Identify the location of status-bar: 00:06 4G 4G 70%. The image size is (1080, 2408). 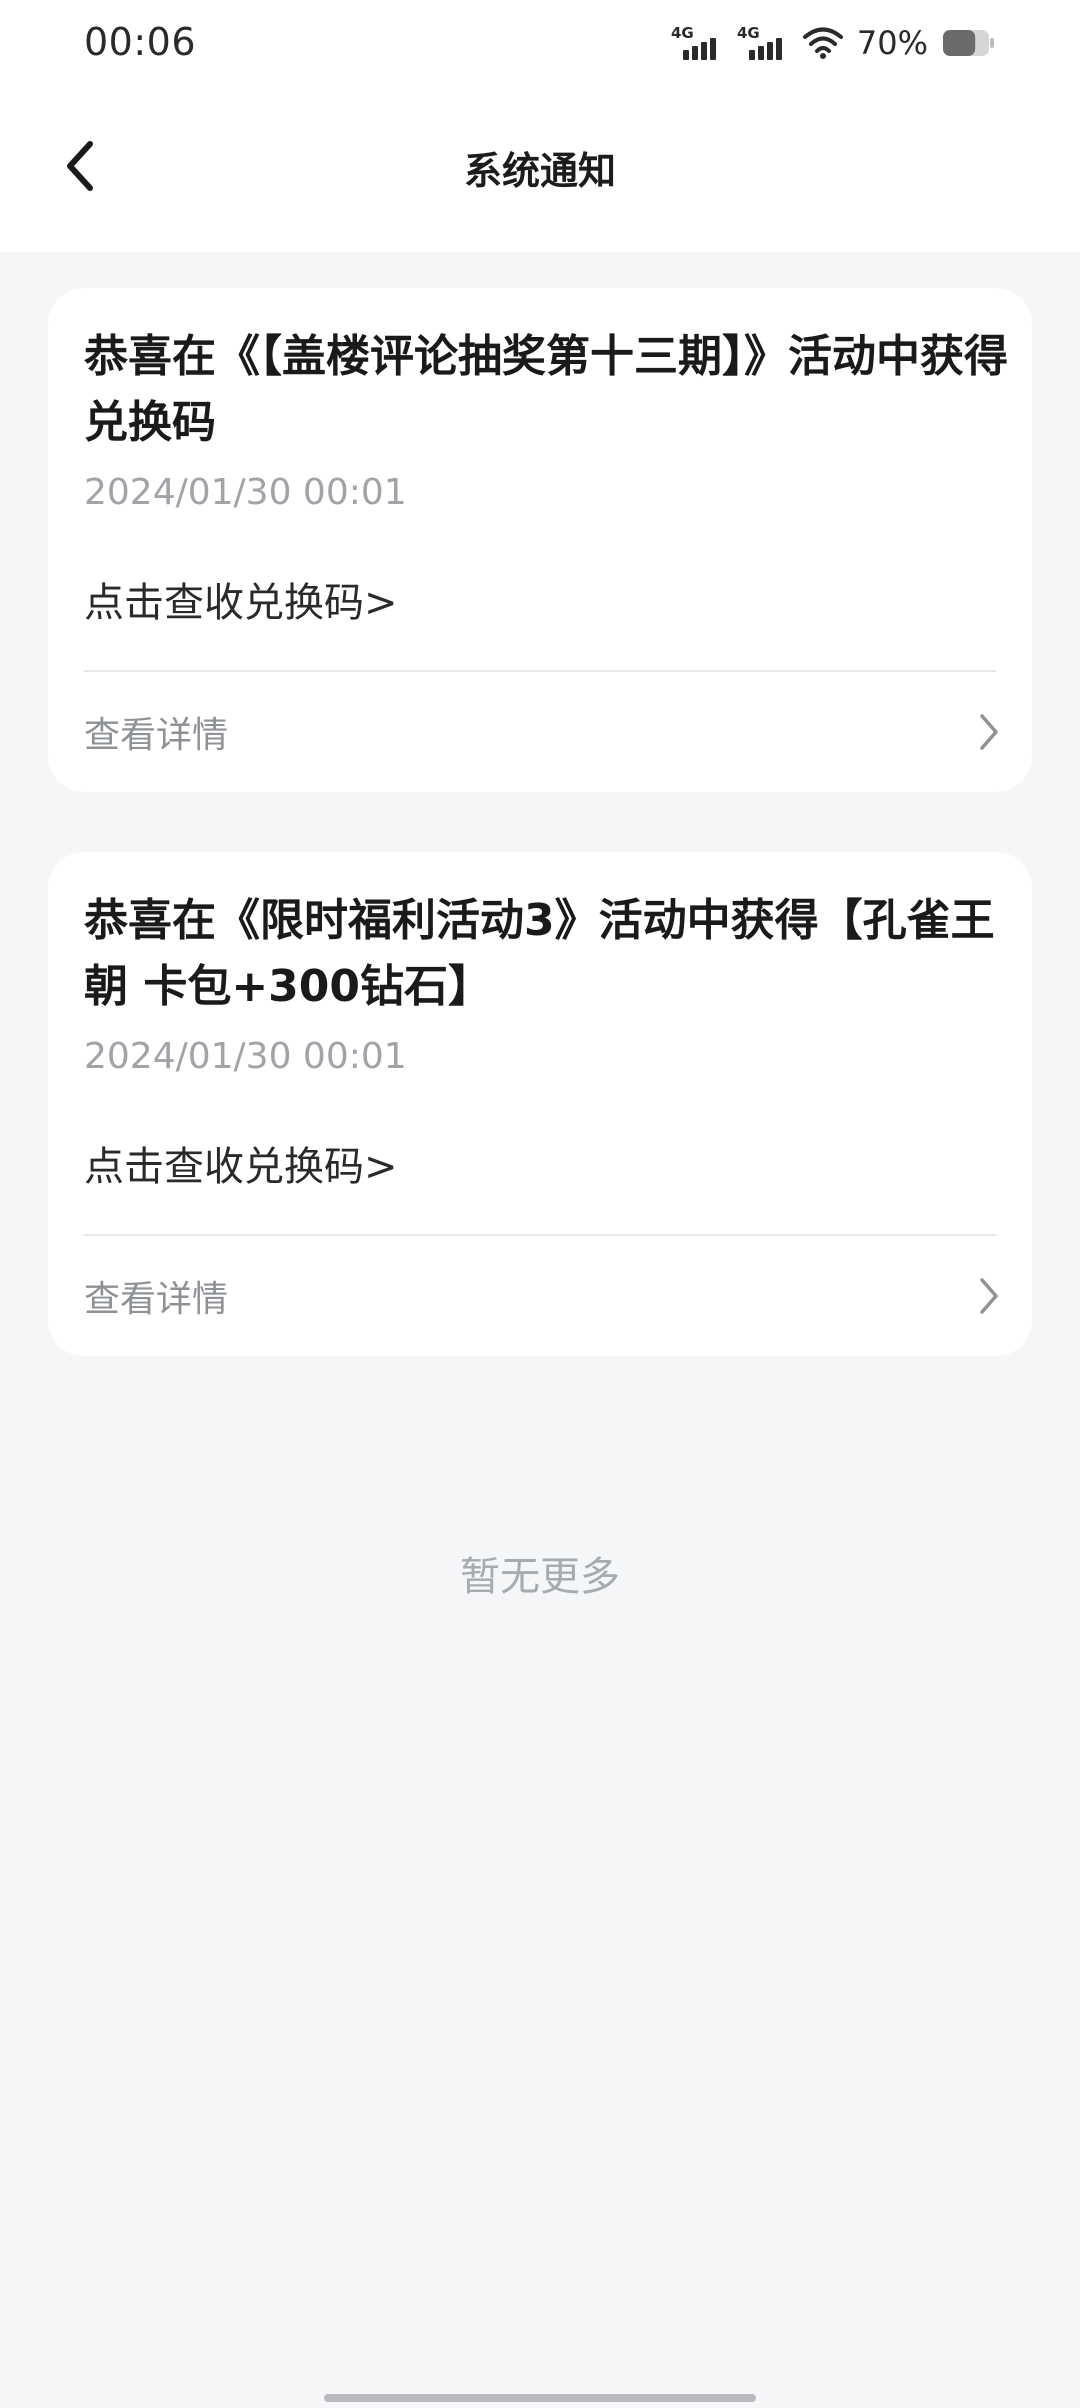
(540, 43).